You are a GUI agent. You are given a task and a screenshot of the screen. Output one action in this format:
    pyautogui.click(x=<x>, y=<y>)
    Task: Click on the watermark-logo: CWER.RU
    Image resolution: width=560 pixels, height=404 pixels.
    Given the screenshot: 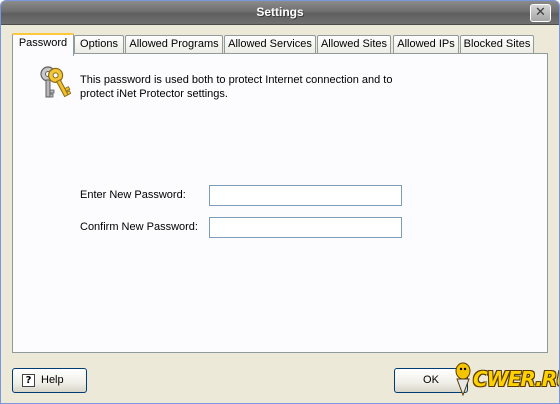 What is the action you would take?
    pyautogui.click(x=505, y=380)
    